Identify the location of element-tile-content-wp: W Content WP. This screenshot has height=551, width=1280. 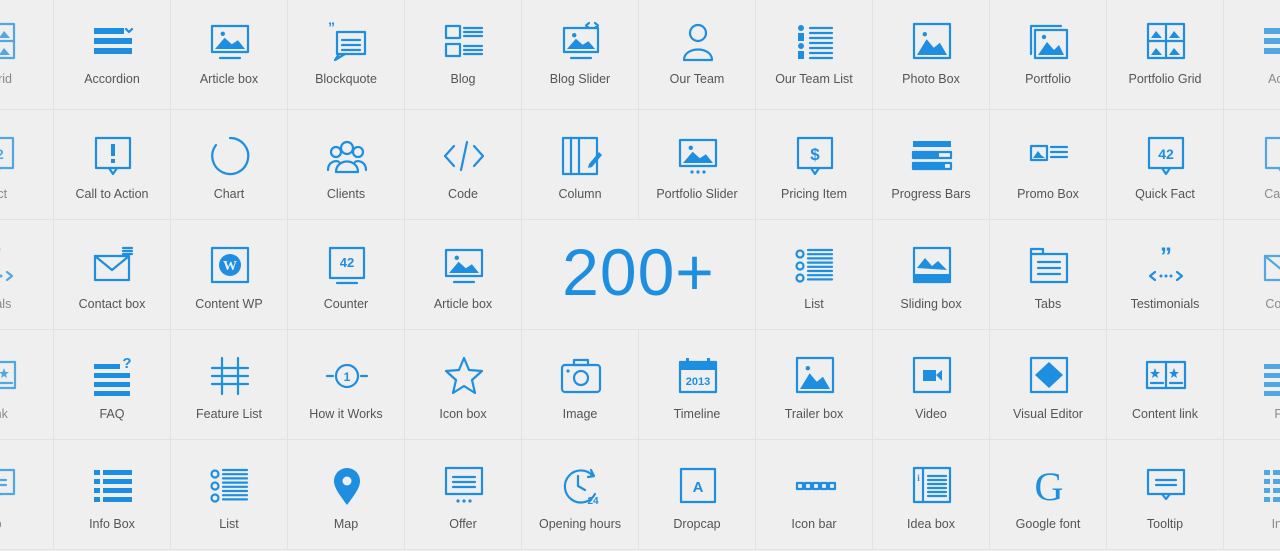
(229, 275).